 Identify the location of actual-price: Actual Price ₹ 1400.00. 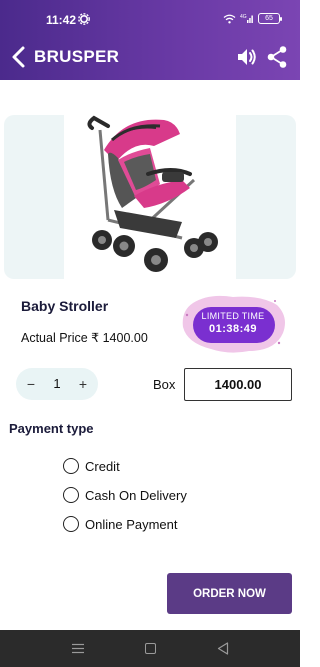
(84, 338).